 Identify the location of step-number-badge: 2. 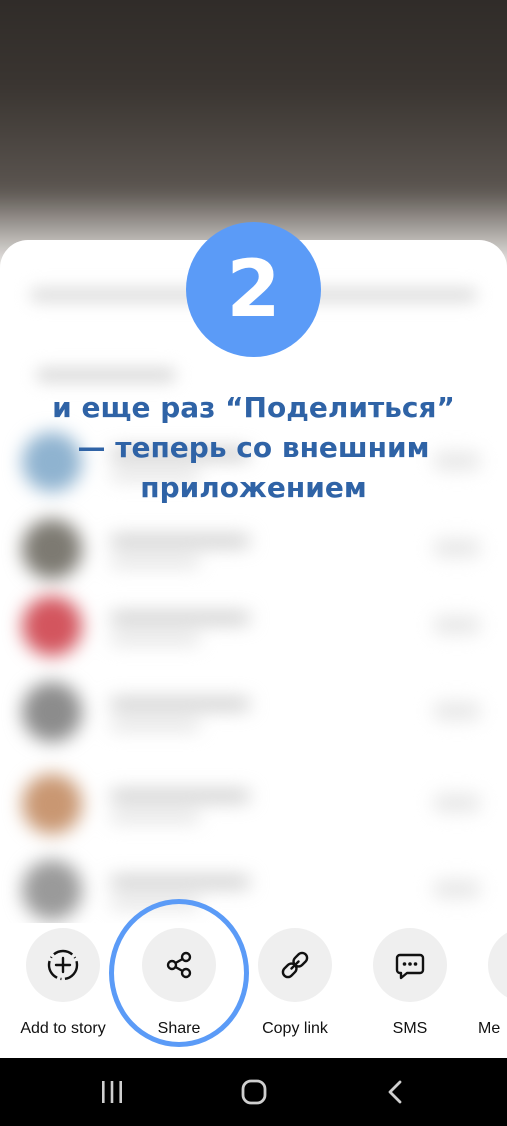
(253, 289).